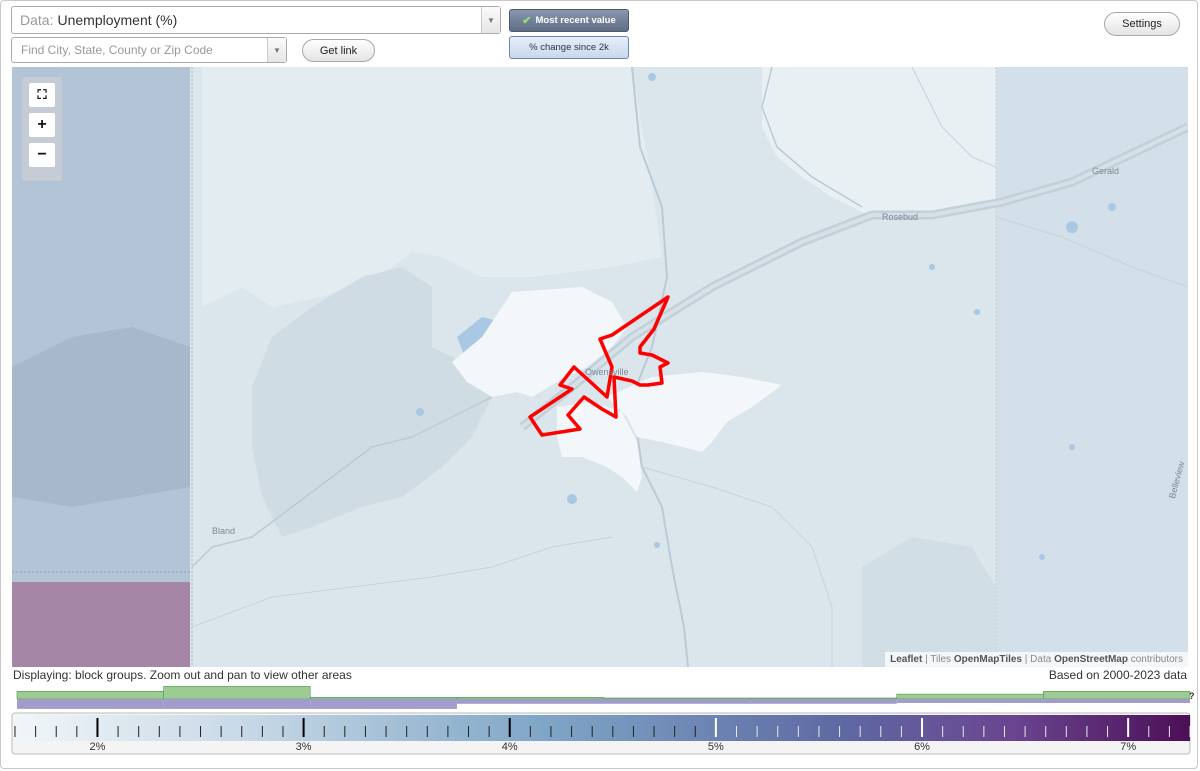  I want to click on zoom-out-button: −, so click(42, 155).